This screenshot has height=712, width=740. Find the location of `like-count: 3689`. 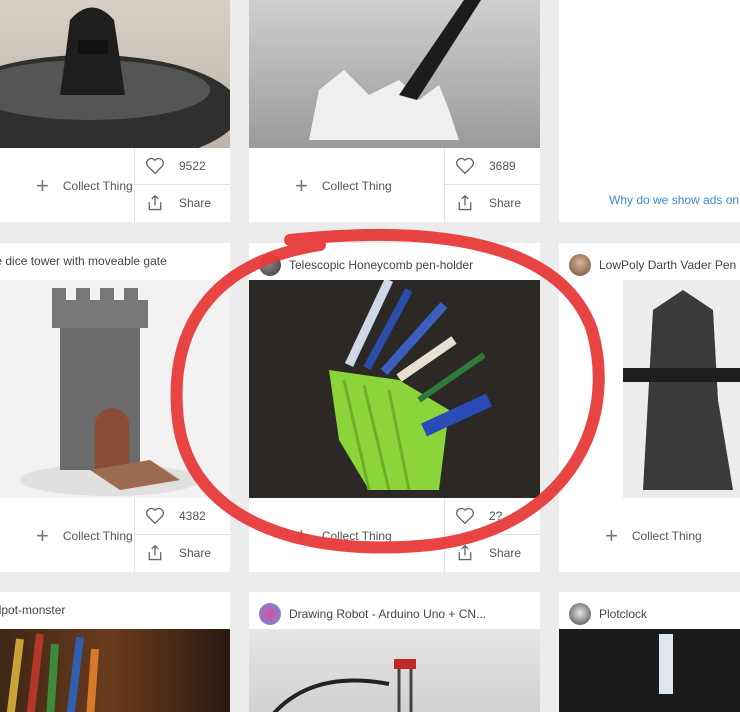

like-count: 3689 is located at coordinates (502, 166).